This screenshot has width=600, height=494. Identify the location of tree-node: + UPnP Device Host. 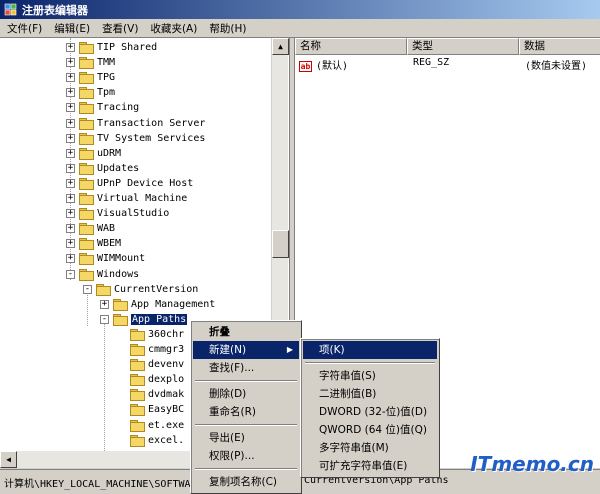
(129, 183).